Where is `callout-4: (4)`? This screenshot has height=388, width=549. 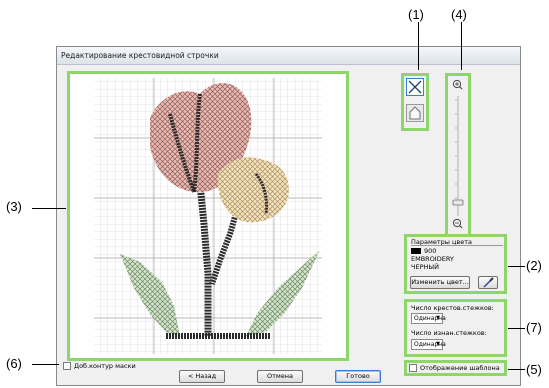 callout-4: (4) is located at coordinates (459, 14).